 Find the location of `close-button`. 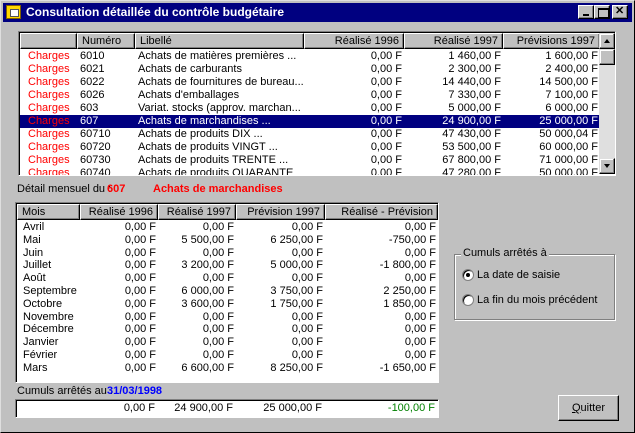

close-button is located at coordinates (620, 11).